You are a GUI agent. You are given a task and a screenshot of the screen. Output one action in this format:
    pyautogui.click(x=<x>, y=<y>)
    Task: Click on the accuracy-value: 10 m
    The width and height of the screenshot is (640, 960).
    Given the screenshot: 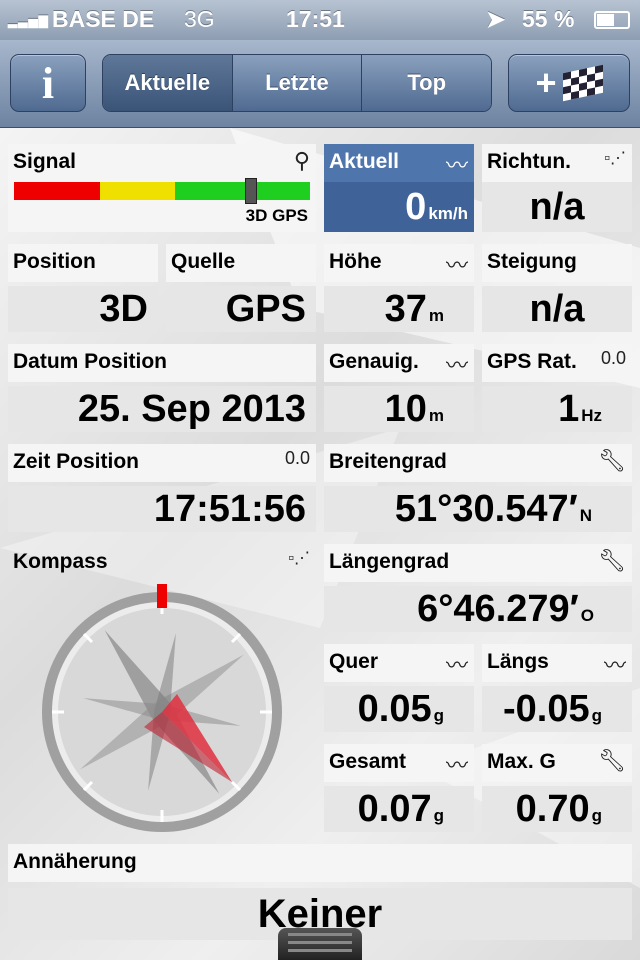 What is the action you would take?
    pyautogui.click(x=399, y=409)
    